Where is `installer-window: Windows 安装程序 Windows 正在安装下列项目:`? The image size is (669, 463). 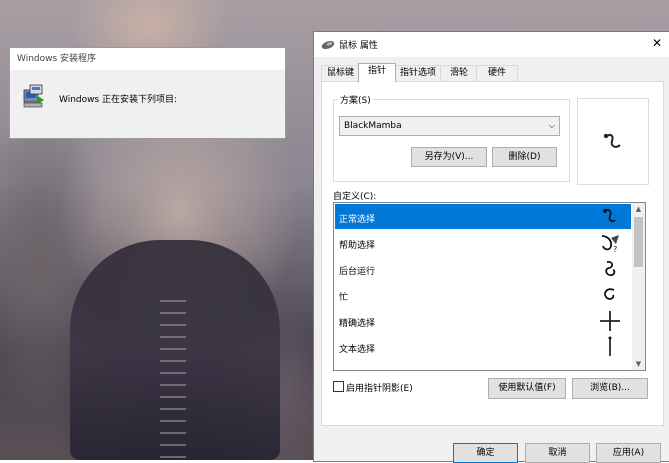
installer-window: Windows 安装程序 Windows 正在安装下列项目: is located at coordinates (147, 93).